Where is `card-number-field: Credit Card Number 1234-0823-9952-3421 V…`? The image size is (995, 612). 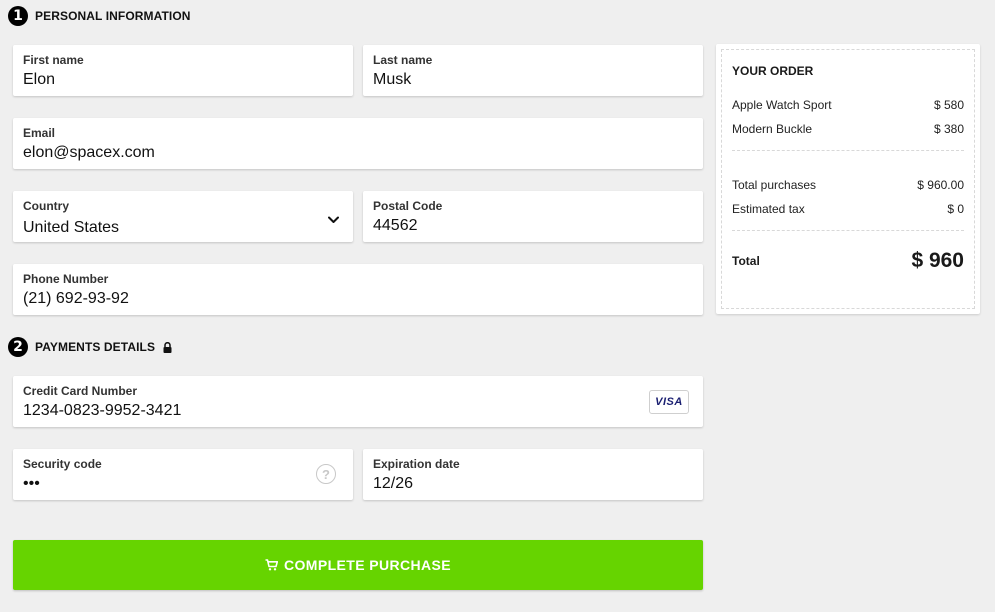
card-number-field: Credit Card Number 1234-0823-9952-3421 V… is located at coordinates (358, 401).